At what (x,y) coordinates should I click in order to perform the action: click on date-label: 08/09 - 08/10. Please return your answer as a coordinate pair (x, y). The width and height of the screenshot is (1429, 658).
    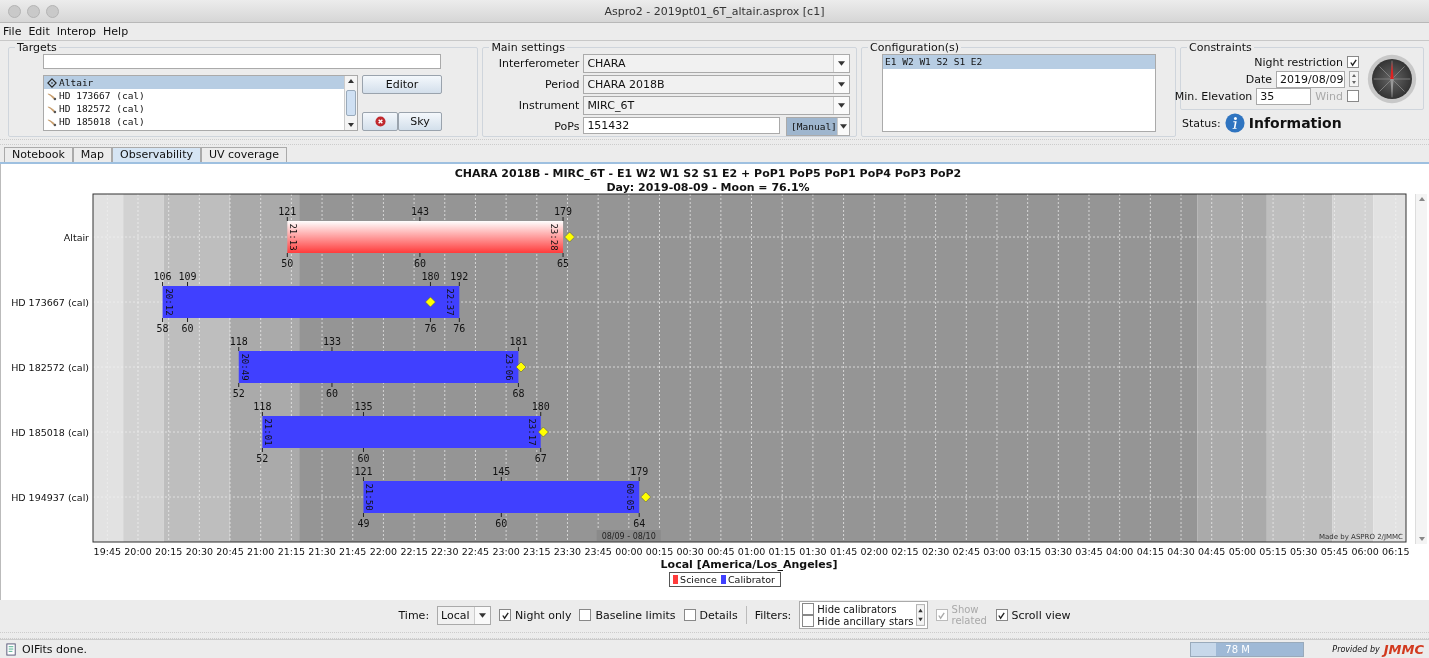
    Looking at the image, I should click on (628, 535).